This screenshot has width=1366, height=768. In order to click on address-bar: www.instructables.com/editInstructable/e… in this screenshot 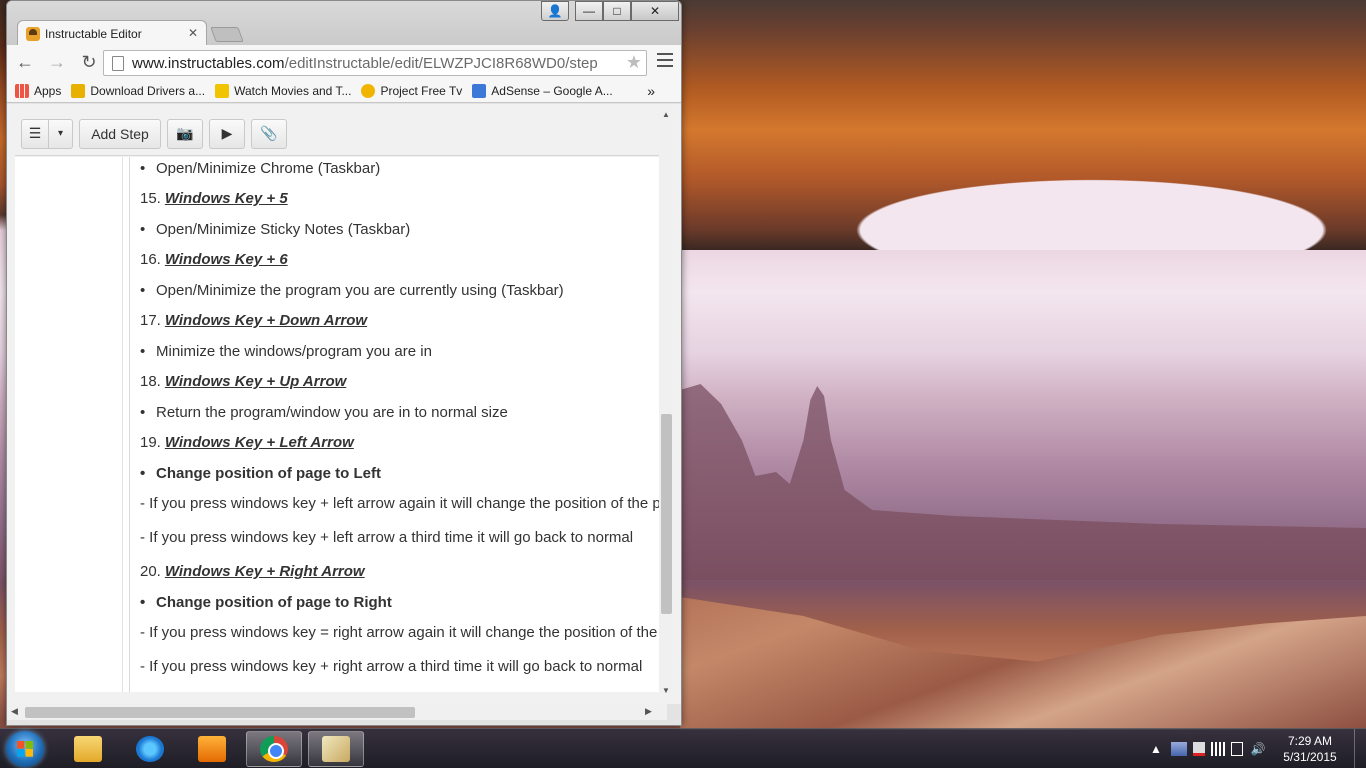, I will do `click(375, 63)`.